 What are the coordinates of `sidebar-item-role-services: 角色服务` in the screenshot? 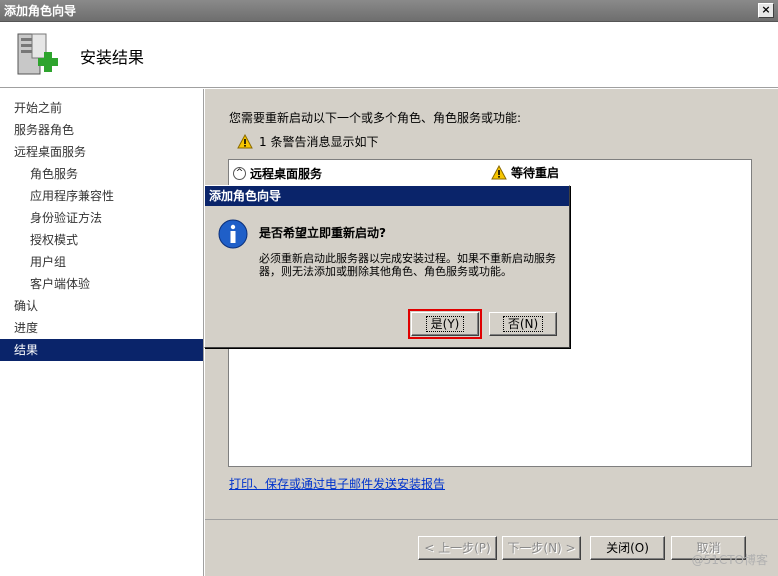 It's located at (101, 174).